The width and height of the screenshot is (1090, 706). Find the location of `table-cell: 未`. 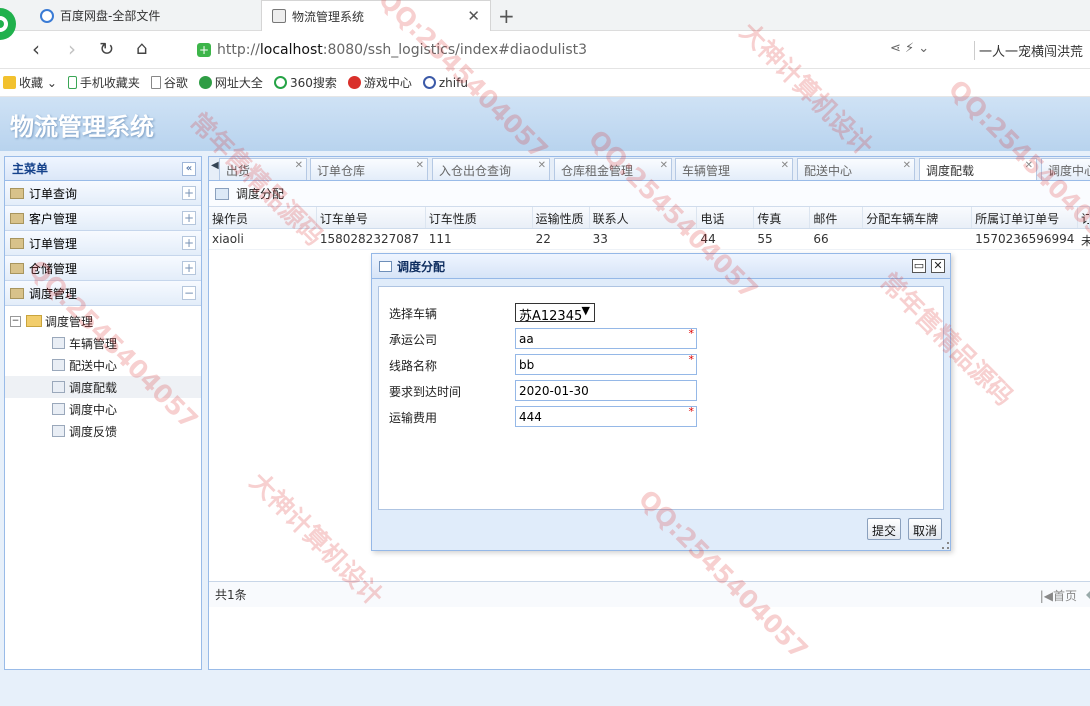

table-cell: 未 is located at coordinates (1085, 241).